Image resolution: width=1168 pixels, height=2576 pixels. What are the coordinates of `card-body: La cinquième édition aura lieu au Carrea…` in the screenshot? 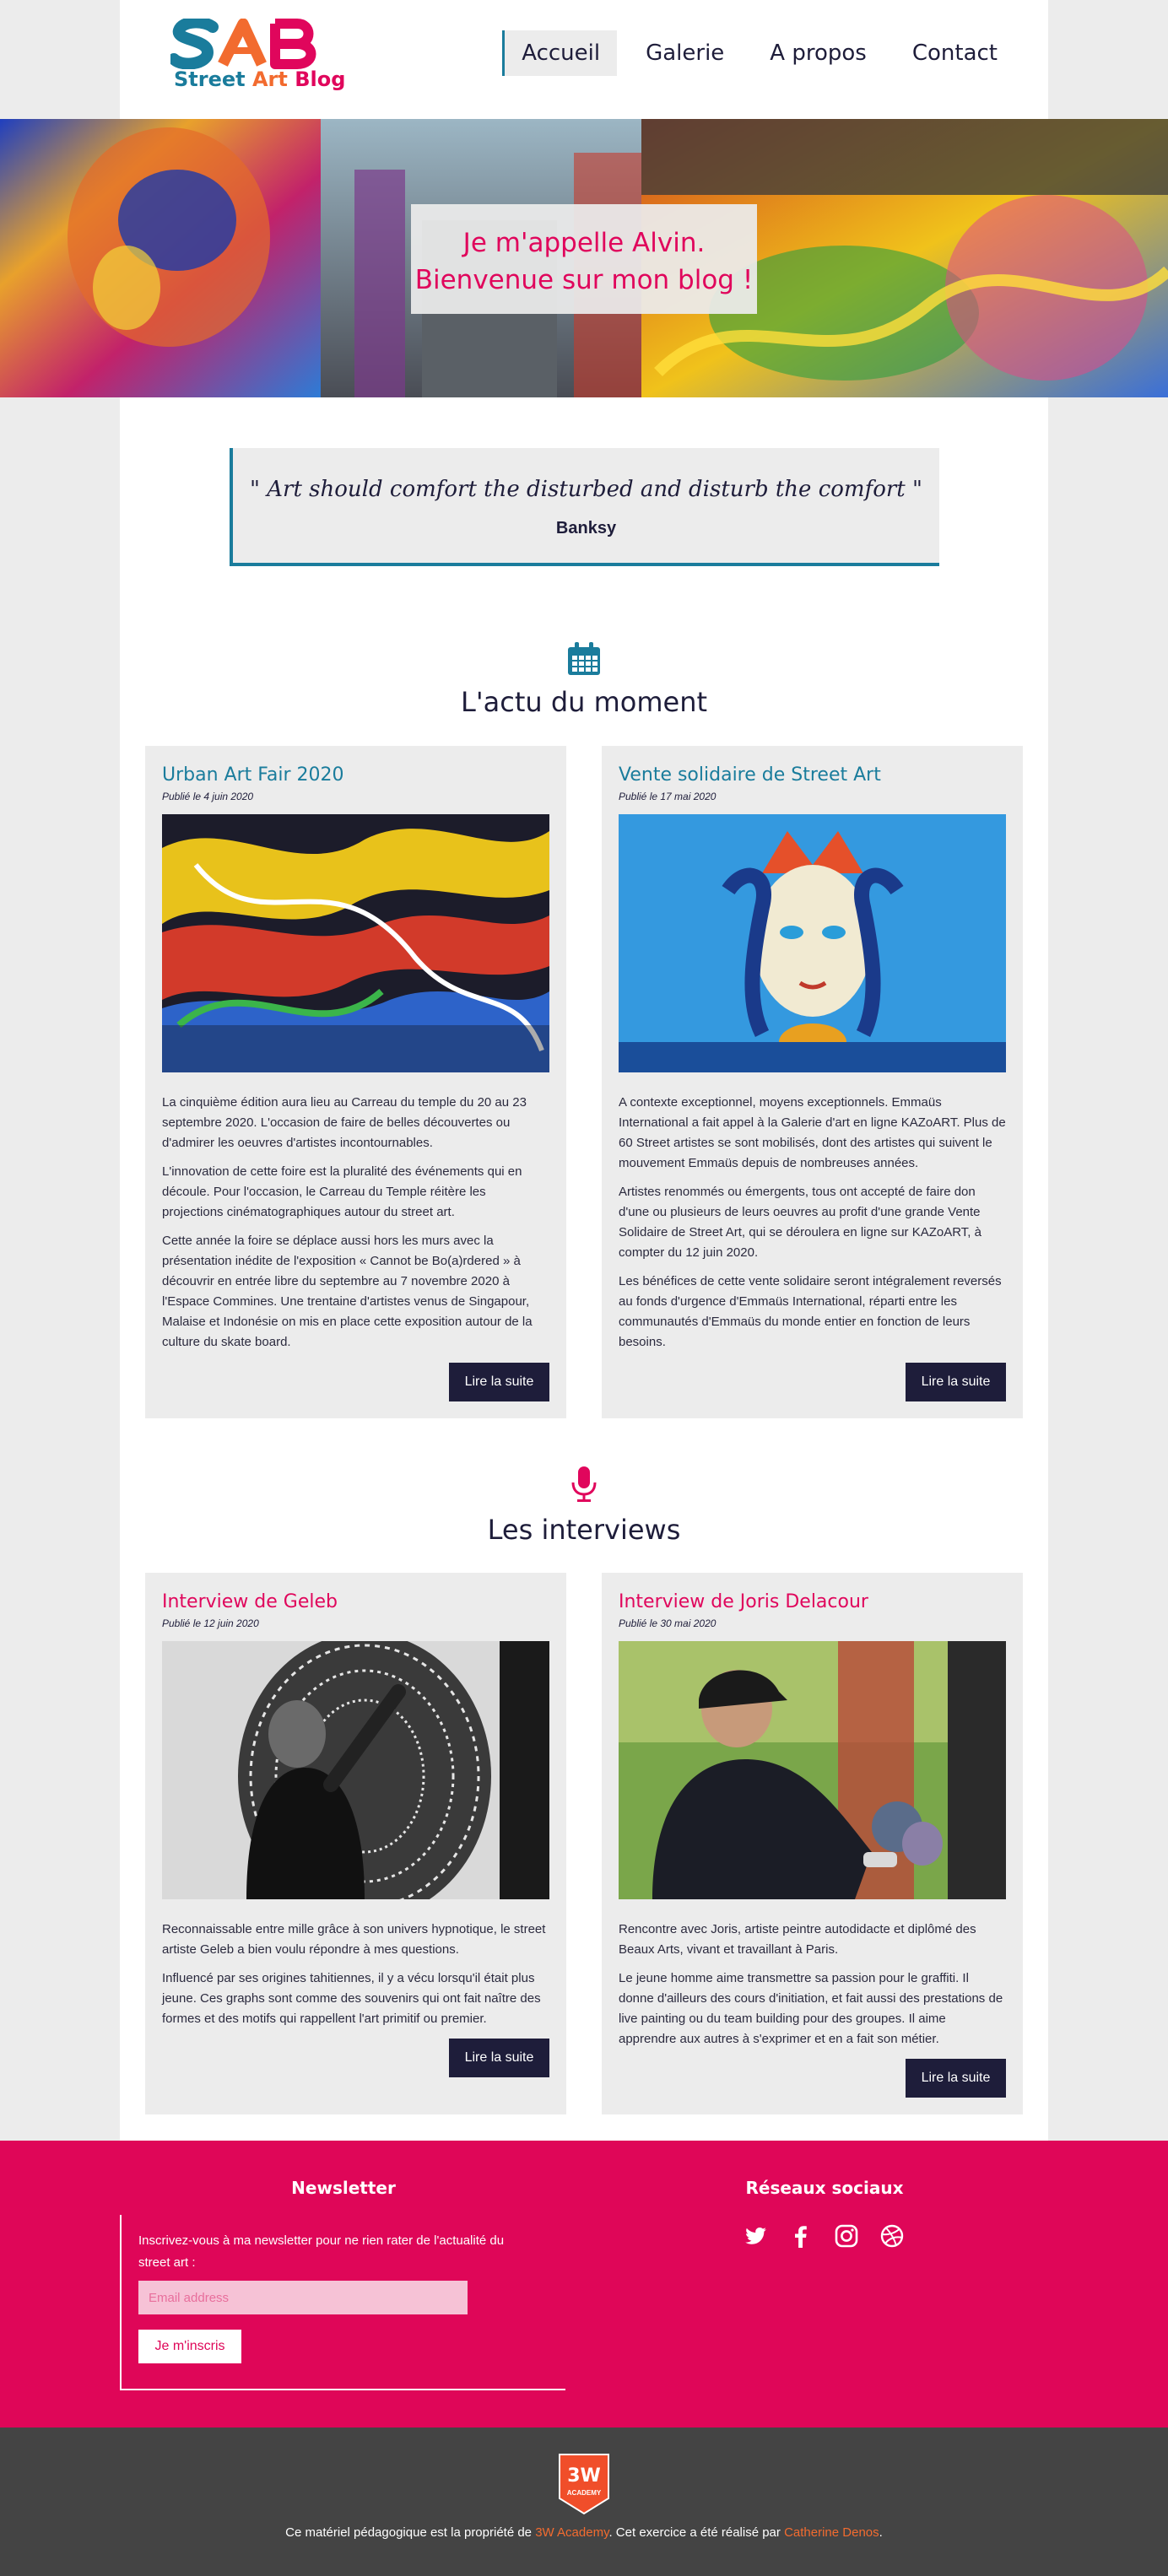 It's located at (356, 1223).